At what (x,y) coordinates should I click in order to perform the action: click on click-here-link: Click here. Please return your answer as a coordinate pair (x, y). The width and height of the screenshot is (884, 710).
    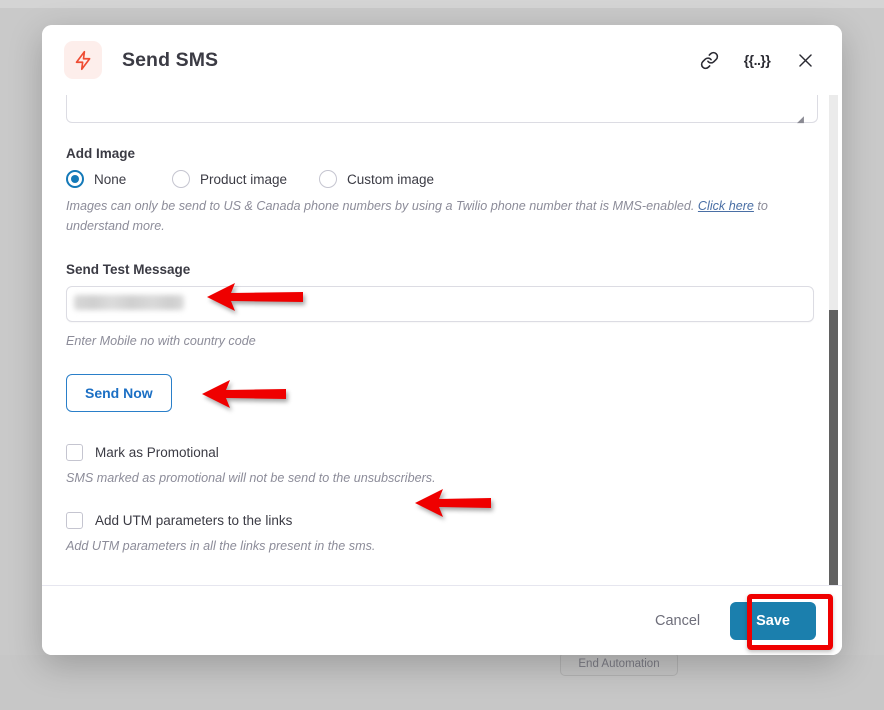
    Looking at the image, I should click on (726, 206).